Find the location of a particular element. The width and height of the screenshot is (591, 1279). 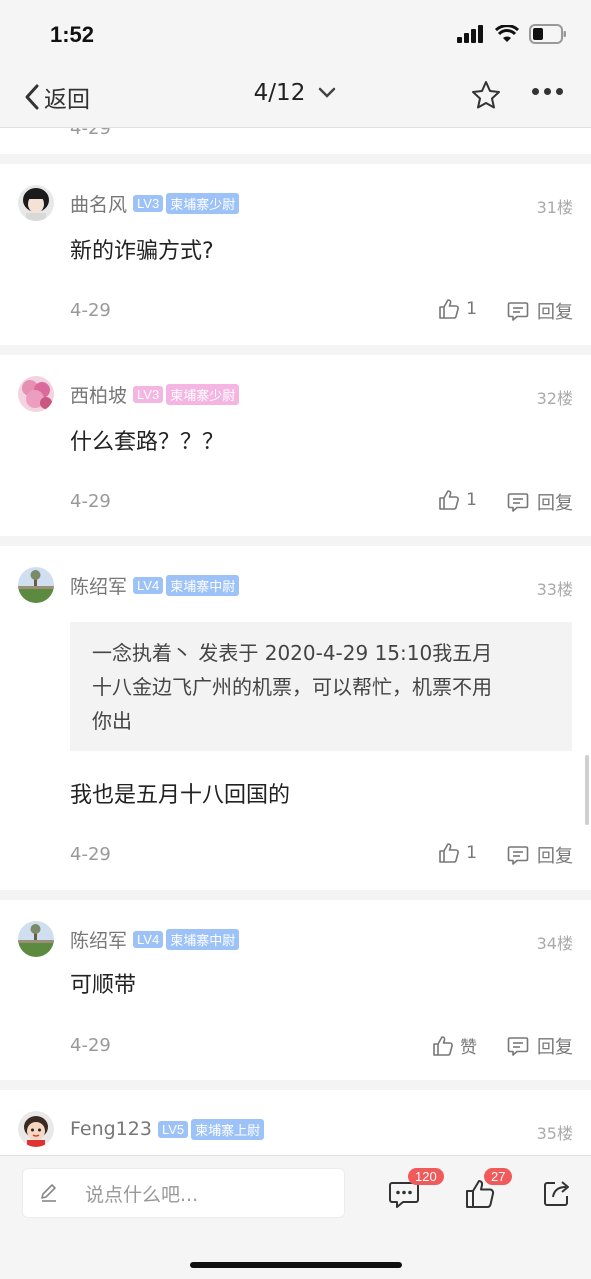

favorite-button is located at coordinates (486, 97).